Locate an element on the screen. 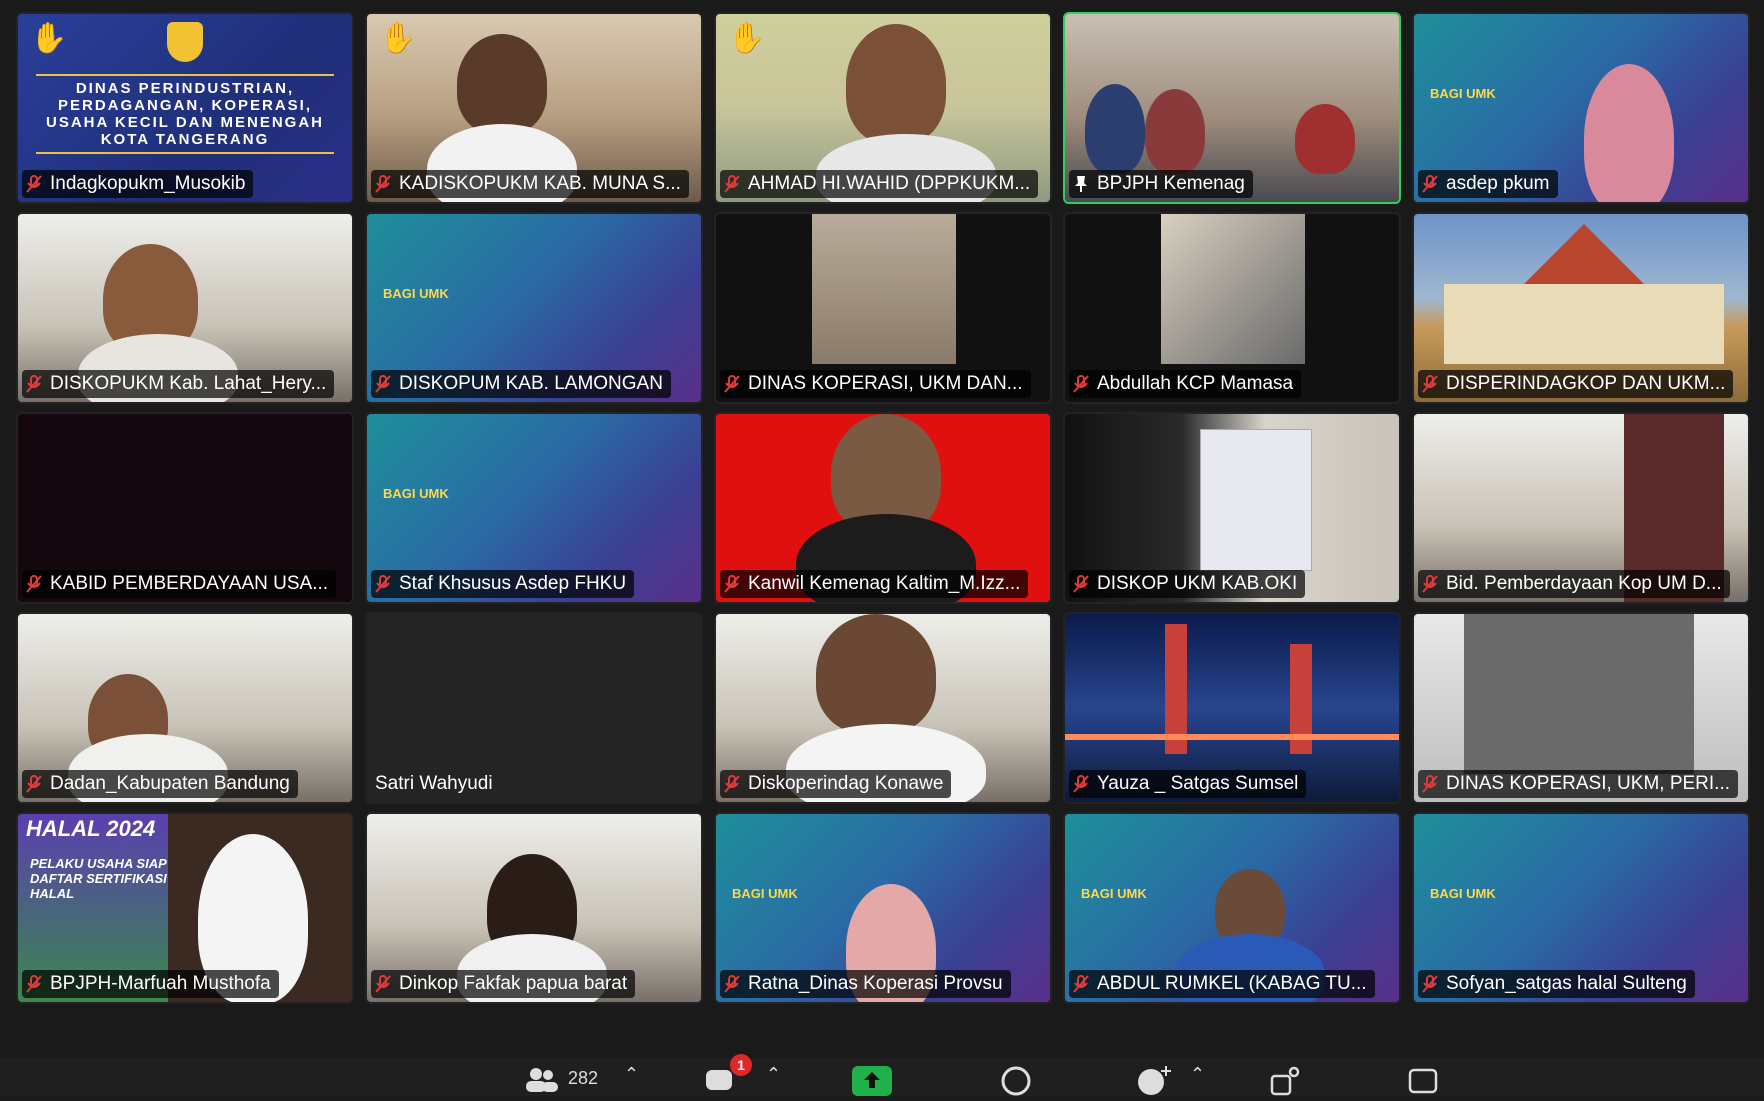  participant-name: Satri Wahyudi is located at coordinates (434, 783).